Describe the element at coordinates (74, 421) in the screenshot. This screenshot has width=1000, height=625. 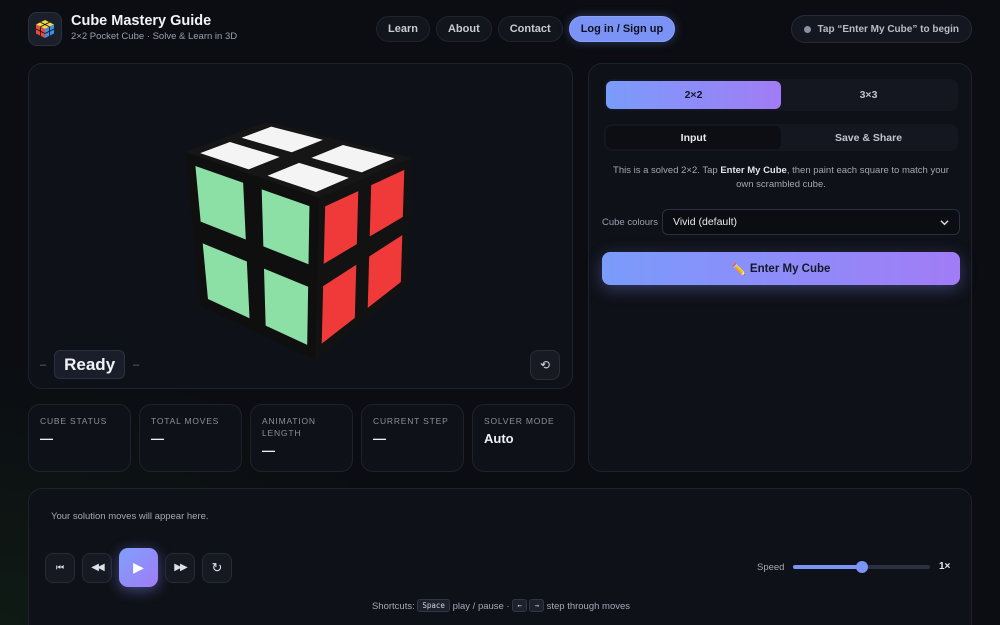
I see `stat-label: CUBE STATUS` at that location.